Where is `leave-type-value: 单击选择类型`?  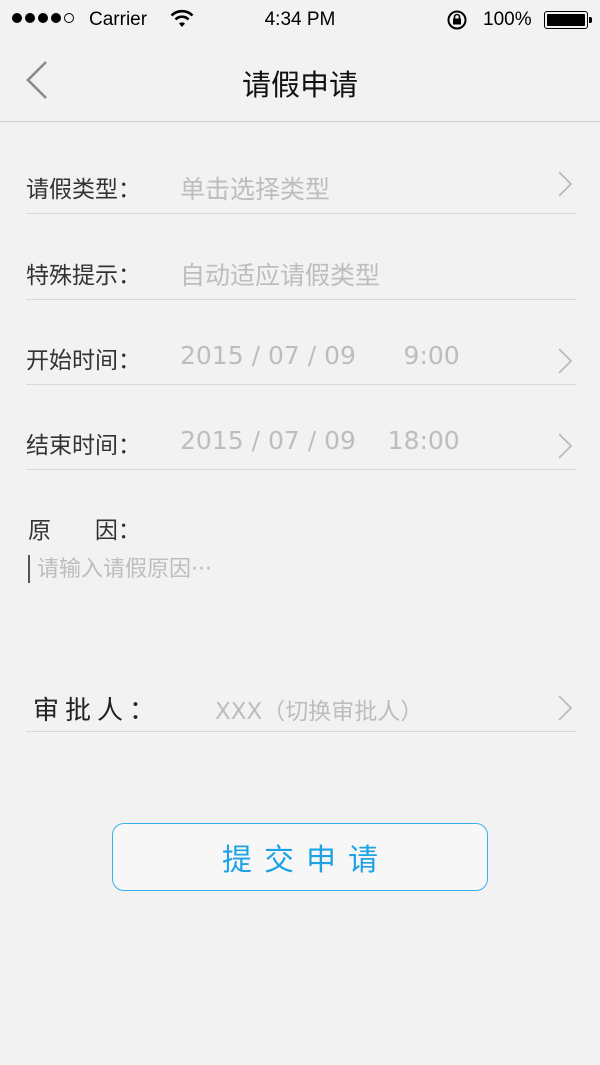 leave-type-value: 单击选择类型 is located at coordinates (255, 188).